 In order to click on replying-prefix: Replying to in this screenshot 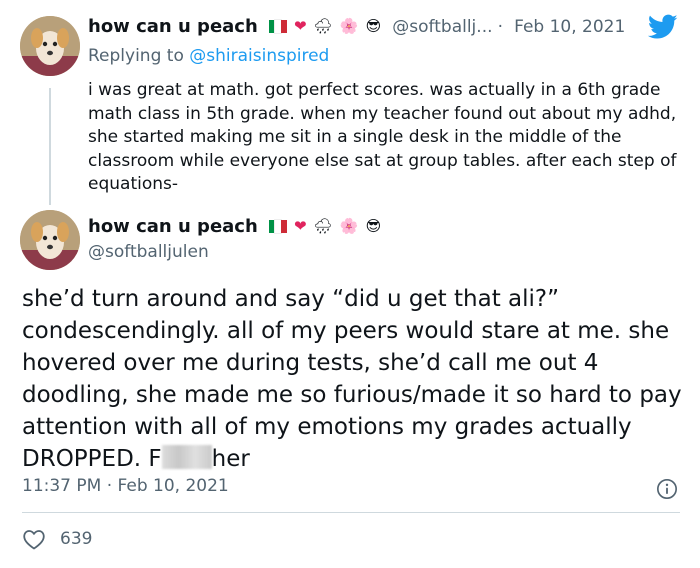, I will do `click(136, 56)`.